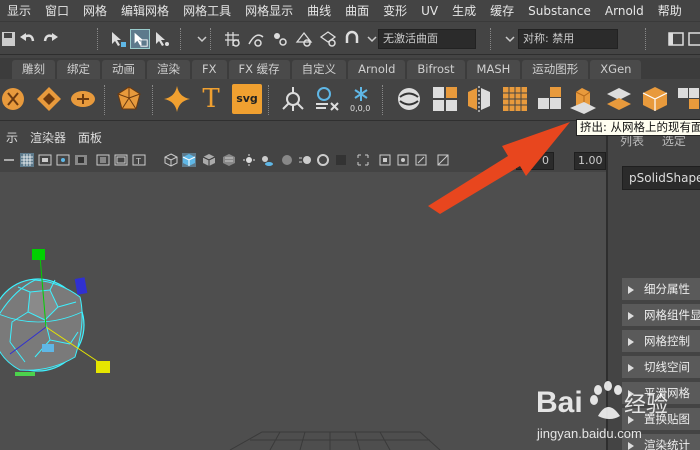 This screenshot has height=450, width=700. What do you see at coordinates (287, 160) in the screenshot?
I see `screen-space-ao-icon` at bounding box center [287, 160].